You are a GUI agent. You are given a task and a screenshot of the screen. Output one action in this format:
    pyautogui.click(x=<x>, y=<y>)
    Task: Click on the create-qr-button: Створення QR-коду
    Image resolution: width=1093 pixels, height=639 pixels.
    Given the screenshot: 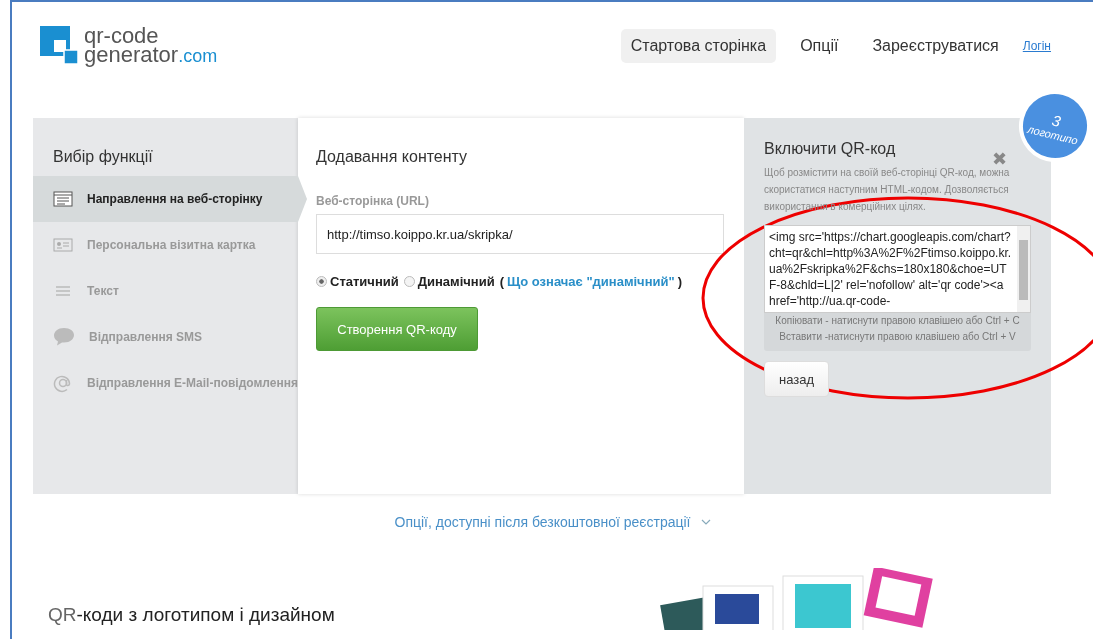 What is the action you would take?
    pyautogui.click(x=397, y=329)
    